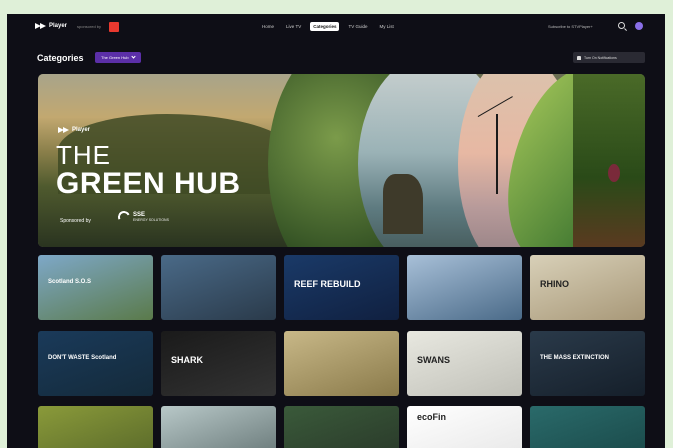  Describe the element at coordinates (325, 26) in the screenshot. I see `menu-item-categories: Categories` at that location.